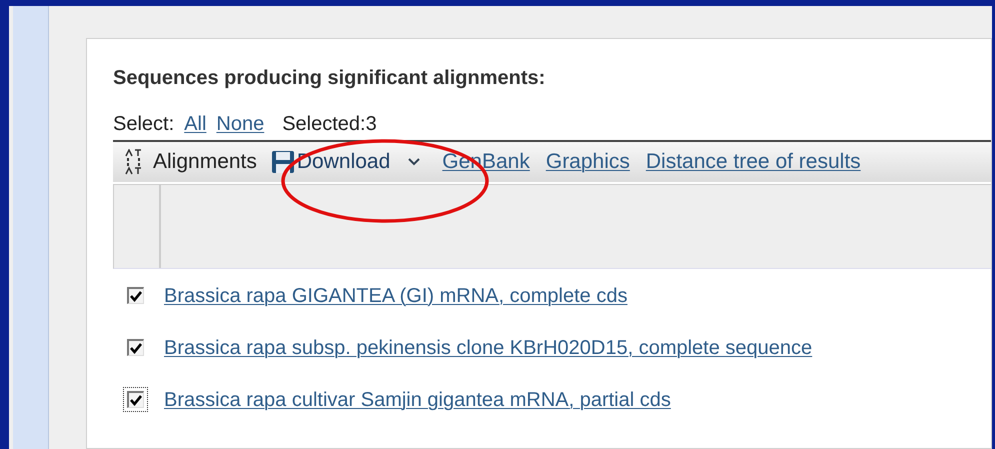  I want to click on sequence-link: Brassica rapa cultivar Samjin gigantea mRNA, partial cds, so click(417, 399).